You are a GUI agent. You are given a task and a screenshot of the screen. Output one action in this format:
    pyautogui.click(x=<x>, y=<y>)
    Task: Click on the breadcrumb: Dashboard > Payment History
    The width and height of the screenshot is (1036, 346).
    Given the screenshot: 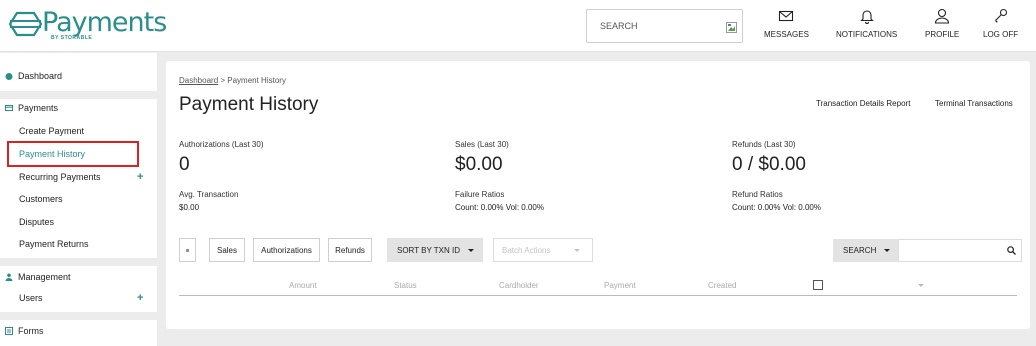 What is the action you would take?
    pyautogui.click(x=232, y=80)
    